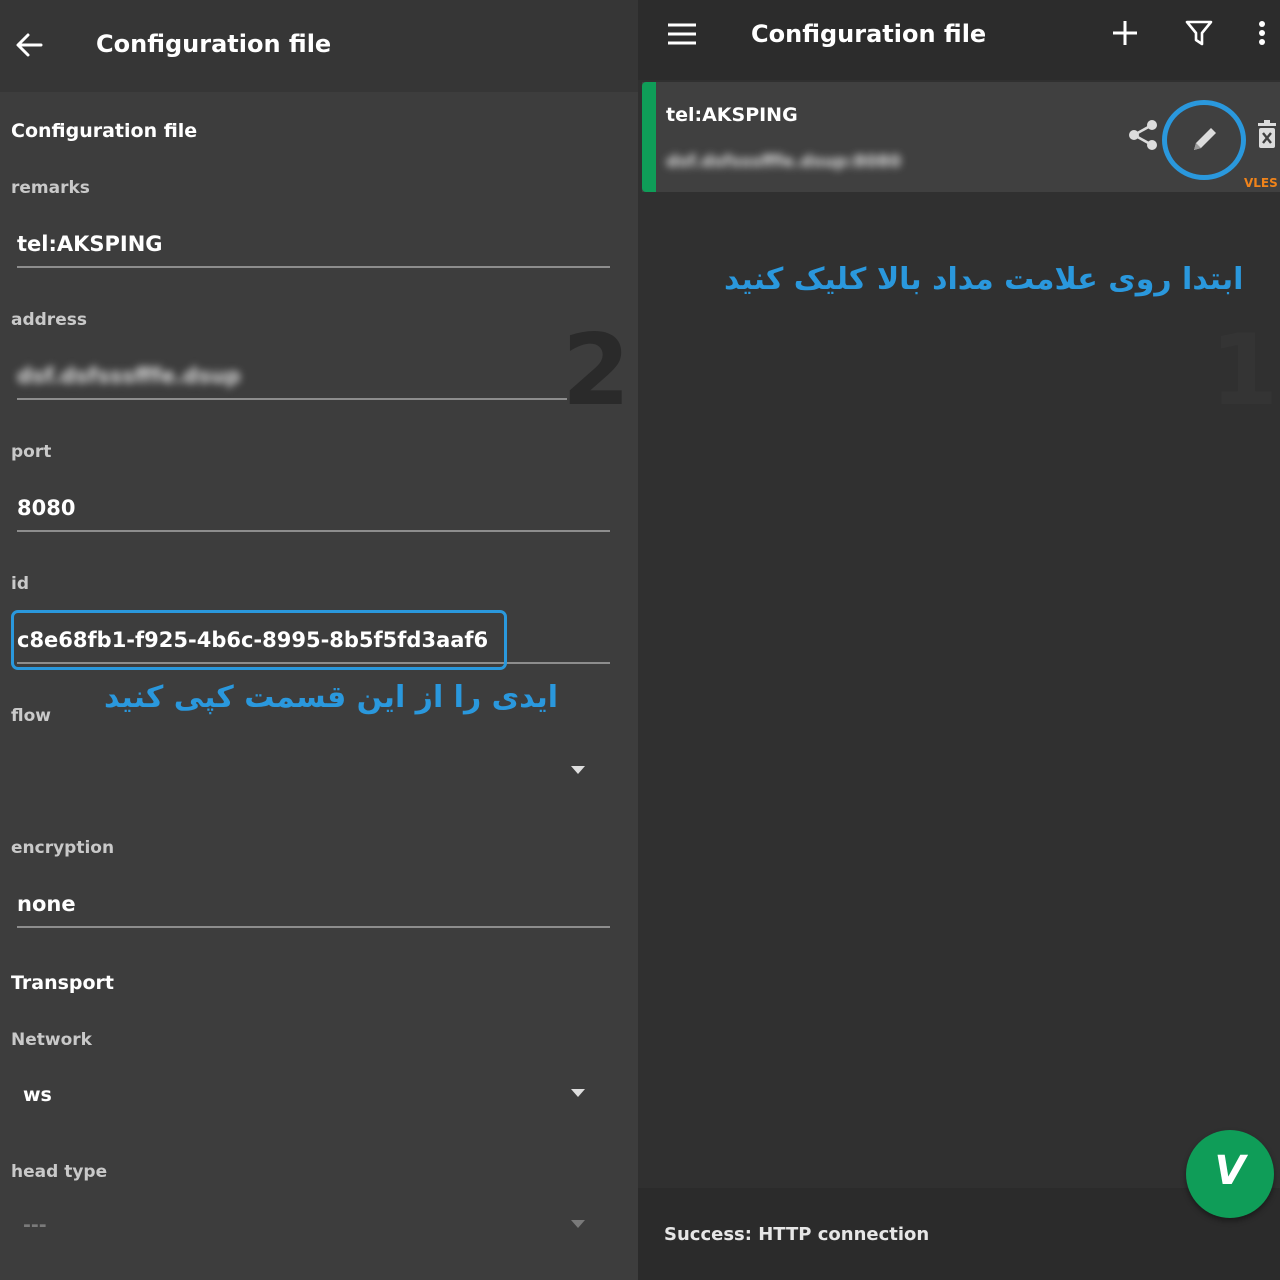 Image resolution: width=1280 pixels, height=1280 pixels. Describe the element at coordinates (104, 131) in the screenshot. I see `section-title: Configuration file` at that location.